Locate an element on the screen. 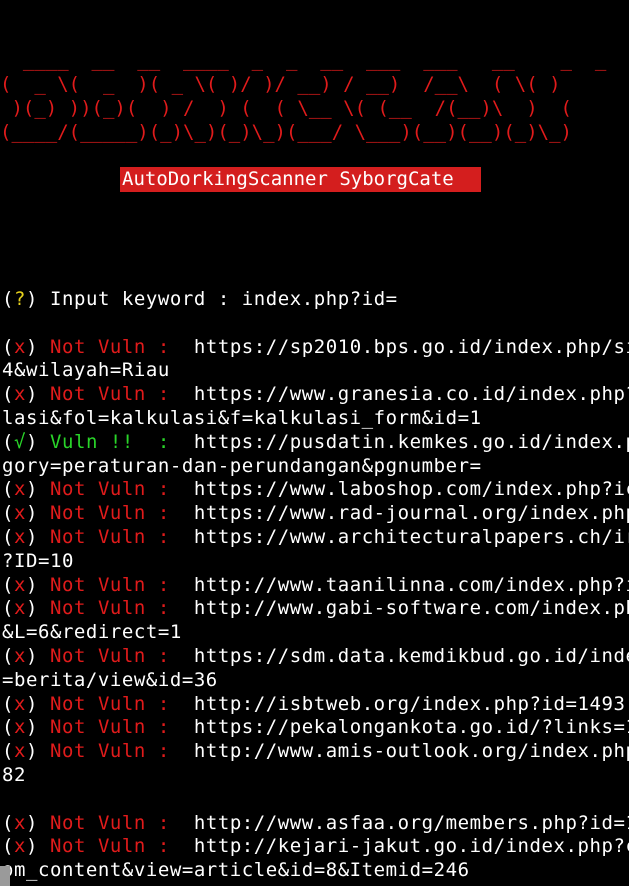 The height and width of the screenshot is (886, 629). url-continuation-line: gory=peraturan-dan-perundangan&pgnumber= is located at coordinates (315, 467).